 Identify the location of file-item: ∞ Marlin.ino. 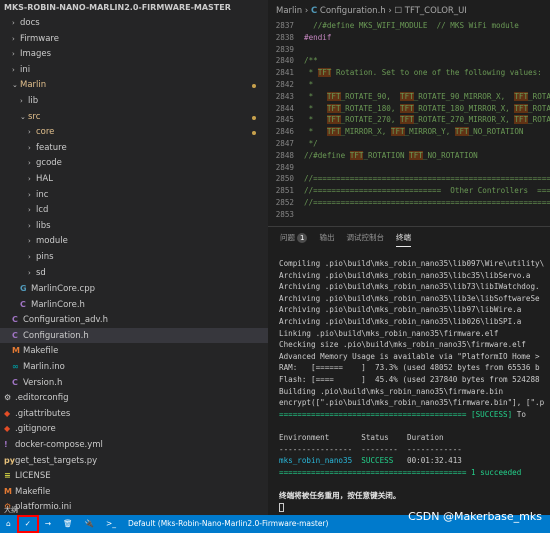
(134, 367).